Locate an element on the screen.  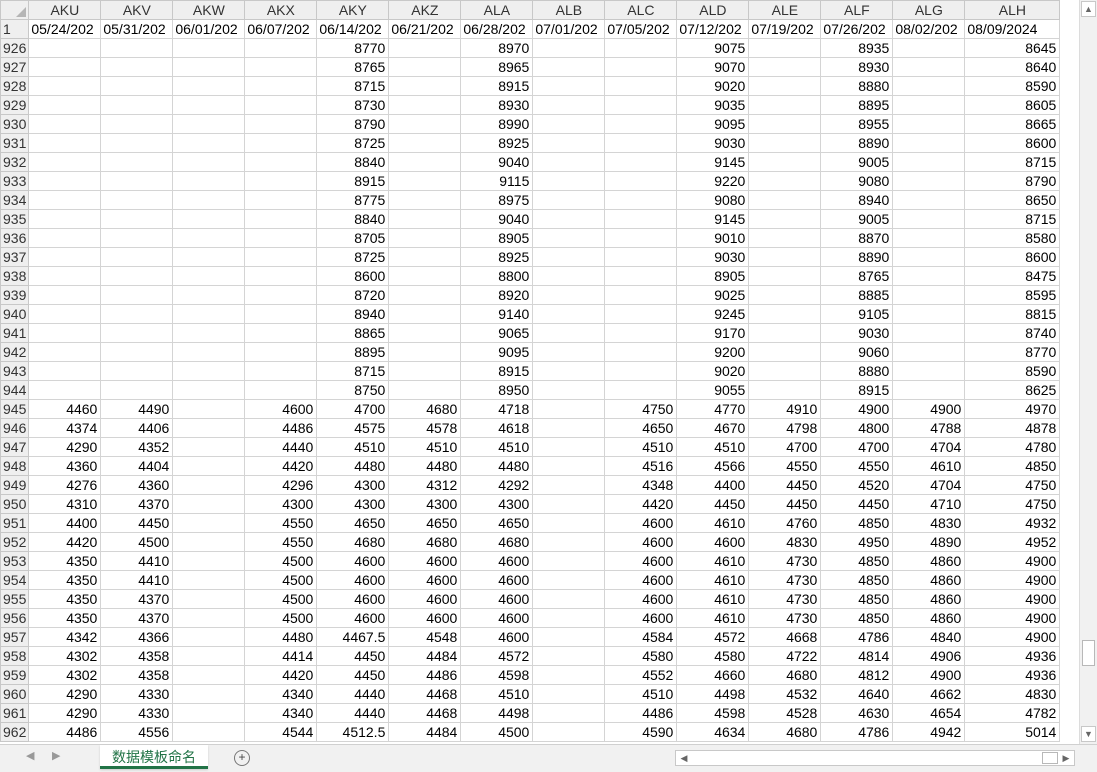
table-cell: 4610 is located at coordinates (713, 580).